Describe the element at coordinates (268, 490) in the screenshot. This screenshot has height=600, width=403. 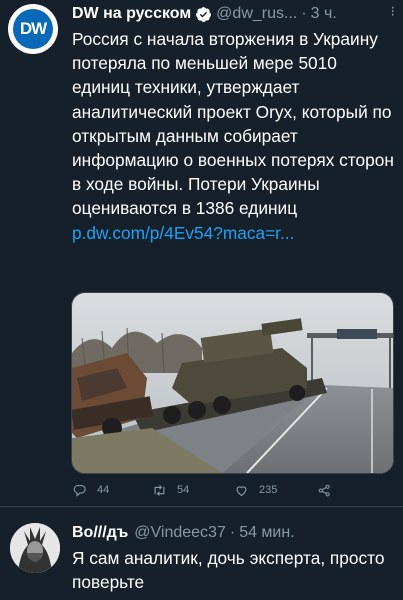
I see `like-count: 235` at that location.